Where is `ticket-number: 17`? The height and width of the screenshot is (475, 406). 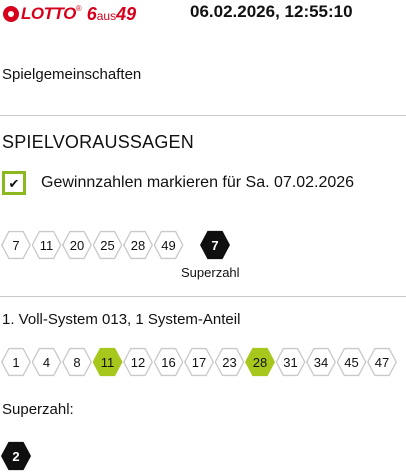 ticket-number: 17 is located at coordinates (199, 362).